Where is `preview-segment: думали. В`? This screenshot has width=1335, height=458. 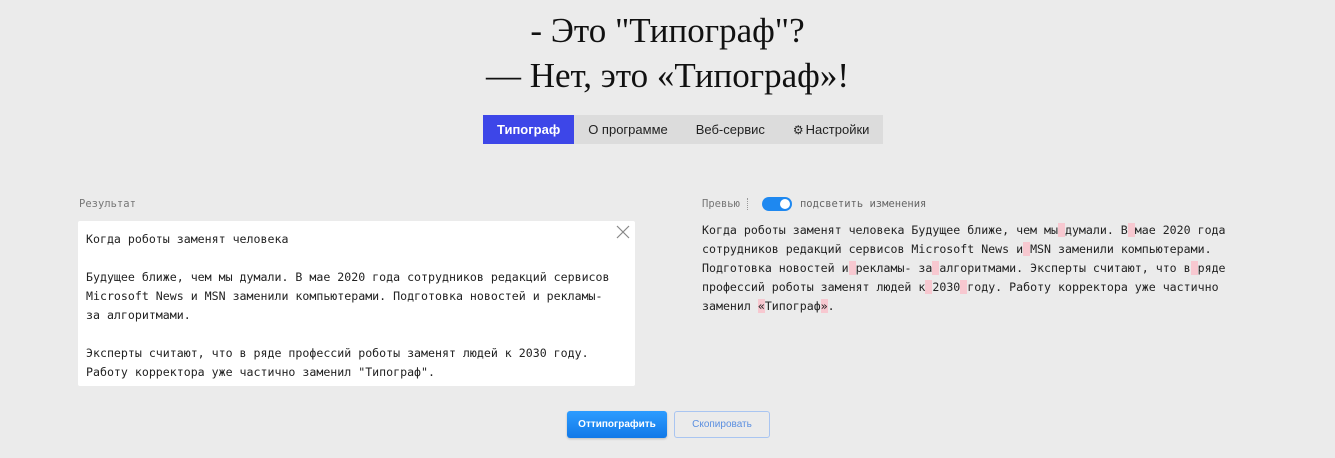
preview-segment: думали. В is located at coordinates (1096, 230).